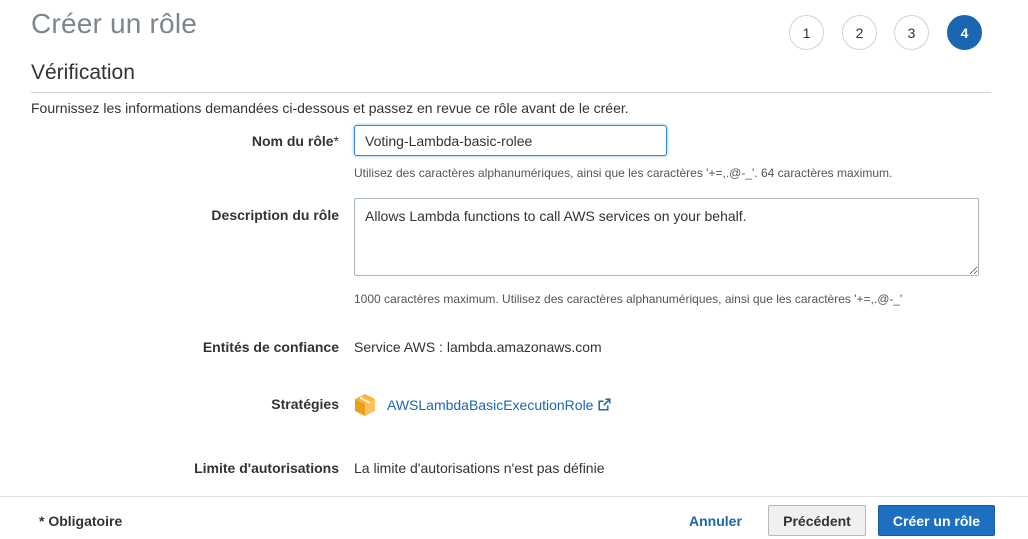 The image size is (1028, 539). I want to click on role-name-label: Nom du rôle*, so click(295, 141).